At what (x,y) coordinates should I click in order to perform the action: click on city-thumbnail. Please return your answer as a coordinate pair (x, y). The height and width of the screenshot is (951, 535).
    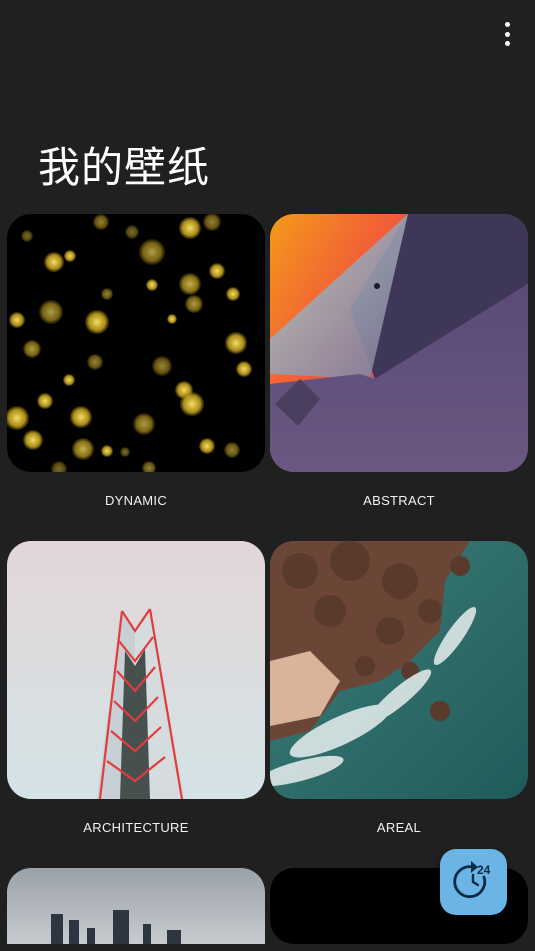
    Looking at the image, I should click on (136, 906).